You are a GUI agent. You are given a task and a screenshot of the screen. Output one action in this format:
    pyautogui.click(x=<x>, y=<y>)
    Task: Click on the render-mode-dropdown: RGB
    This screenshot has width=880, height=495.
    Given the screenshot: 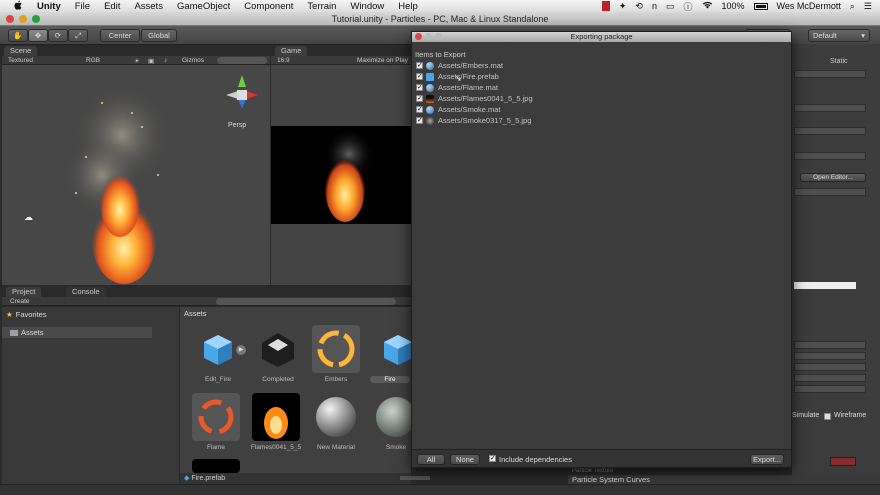 What is the action you would take?
    pyautogui.click(x=93, y=60)
    